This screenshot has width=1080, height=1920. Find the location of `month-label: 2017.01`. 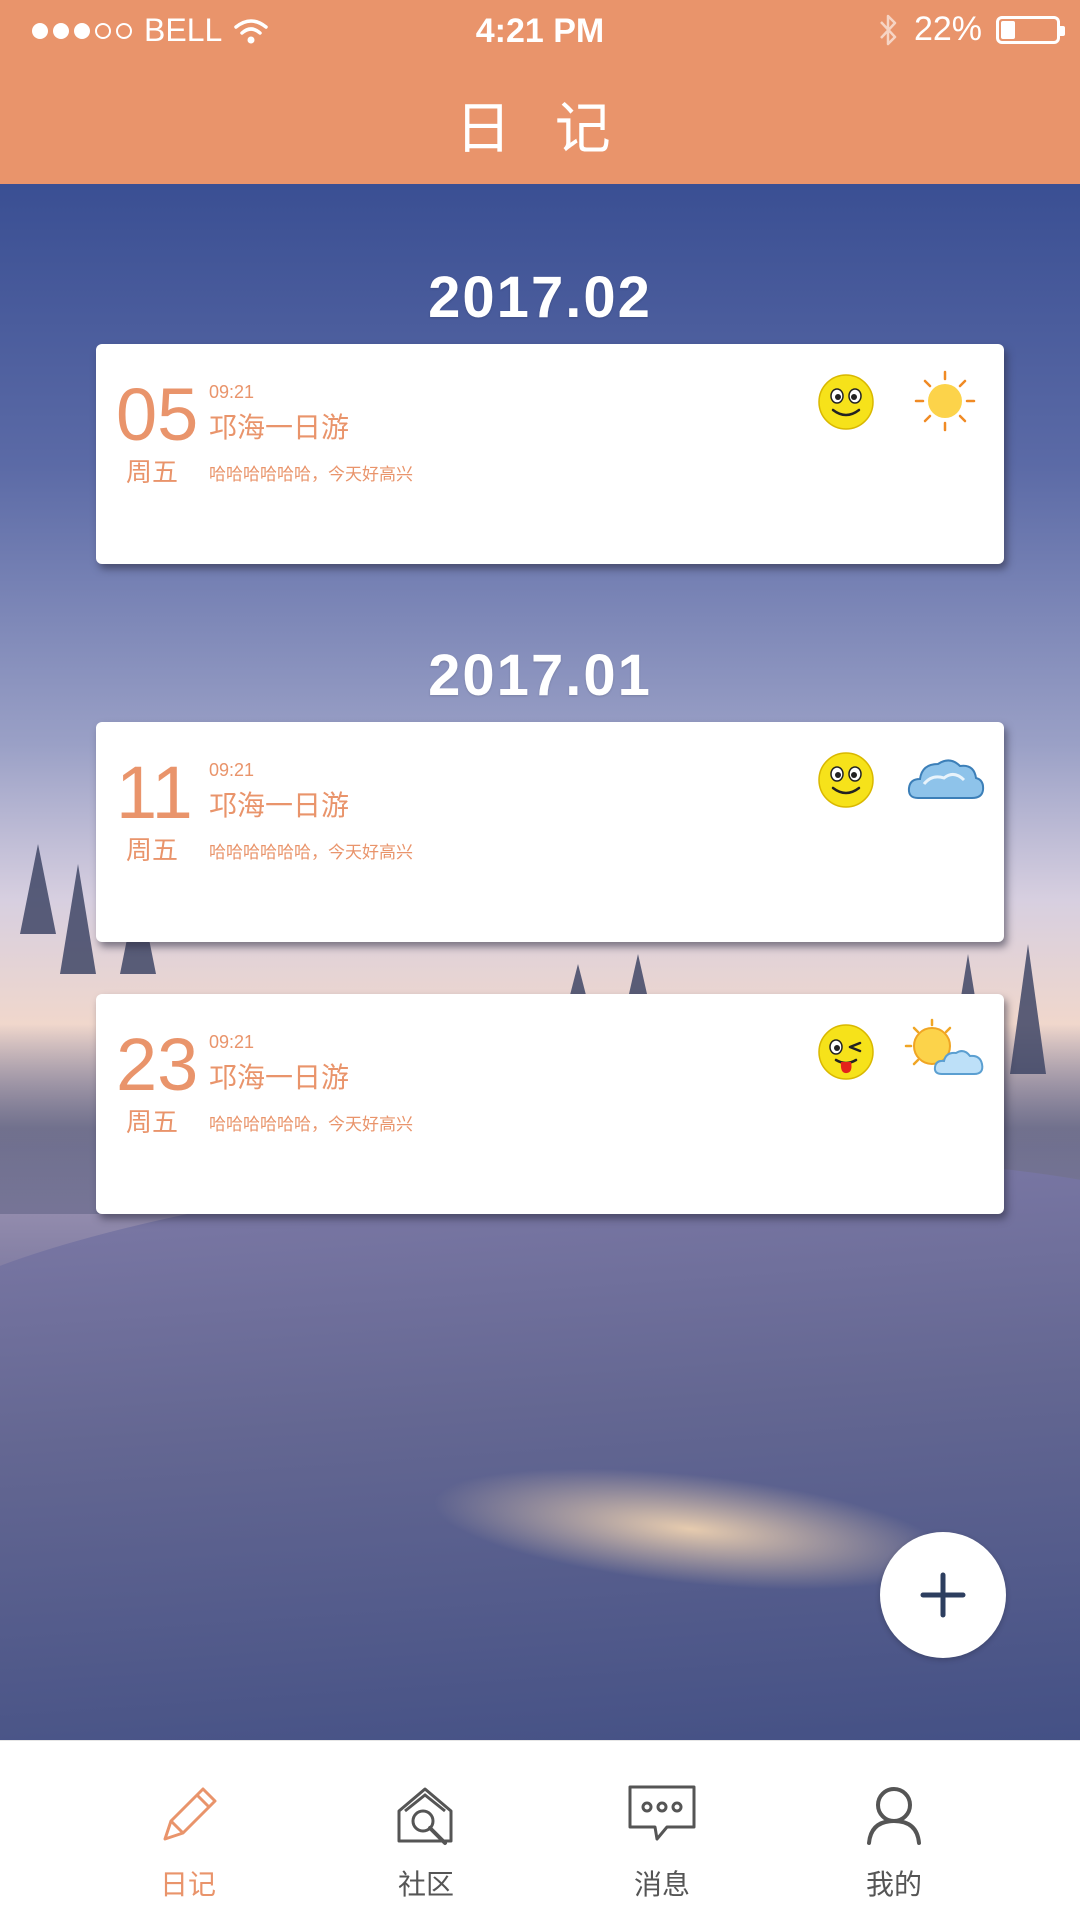

month-label: 2017.01 is located at coordinates (540, 675).